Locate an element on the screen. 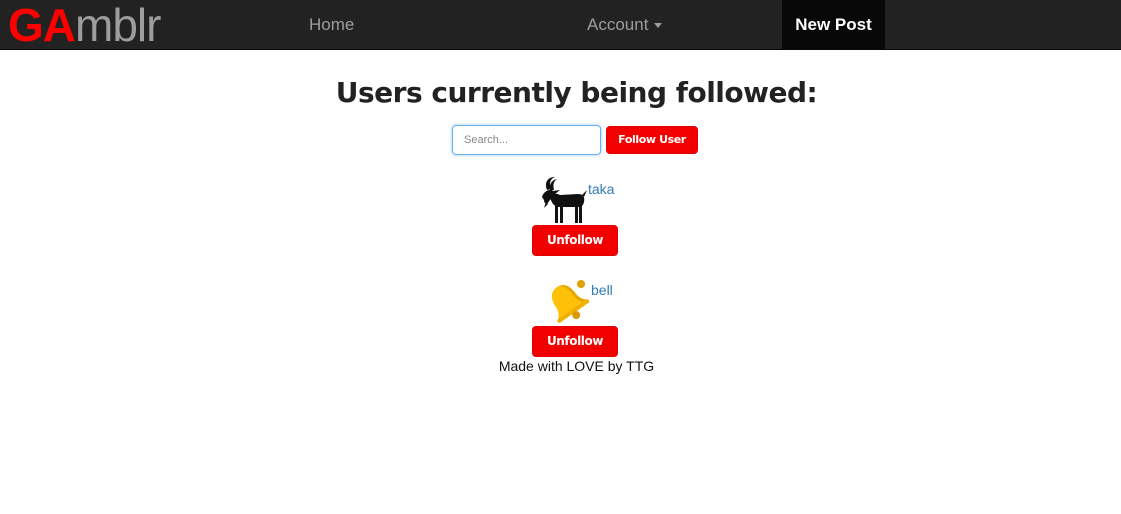 This screenshot has width=1121, height=514. nav-account-dropdown: Account is located at coordinates (625, 25).